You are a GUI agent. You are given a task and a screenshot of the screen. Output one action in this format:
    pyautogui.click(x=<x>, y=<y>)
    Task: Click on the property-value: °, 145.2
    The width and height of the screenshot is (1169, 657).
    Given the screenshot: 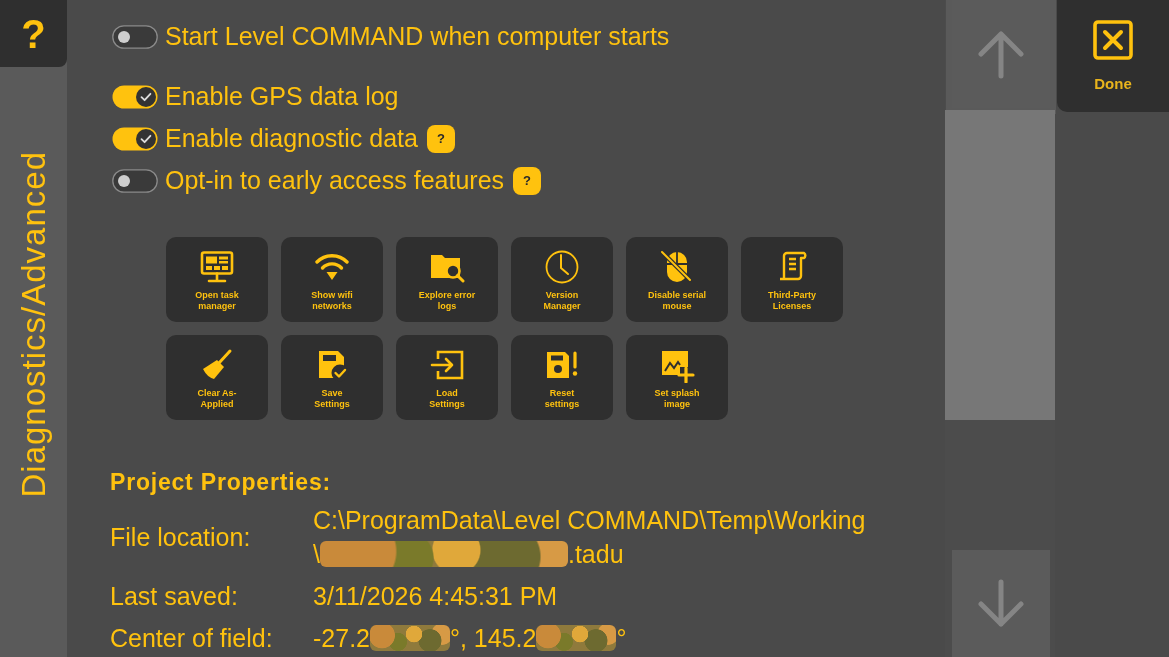 What is the action you would take?
    pyautogui.click(x=493, y=638)
    